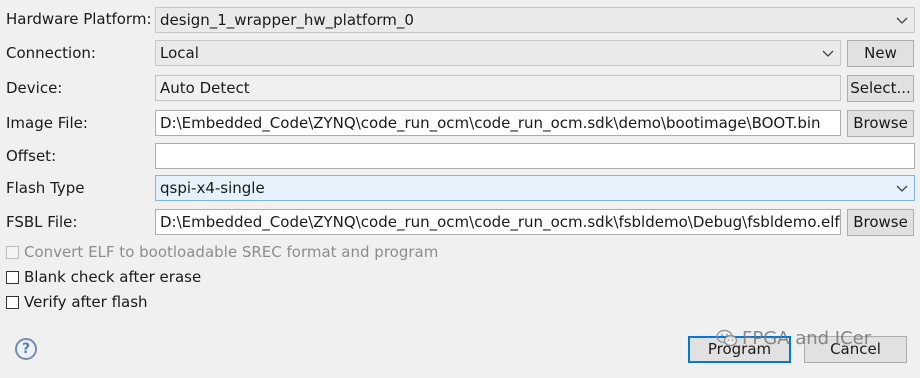  What do you see at coordinates (807, 338) in the screenshot?
I see `watermark-text: FPGA and ICer` at bounding box center [807, 338].